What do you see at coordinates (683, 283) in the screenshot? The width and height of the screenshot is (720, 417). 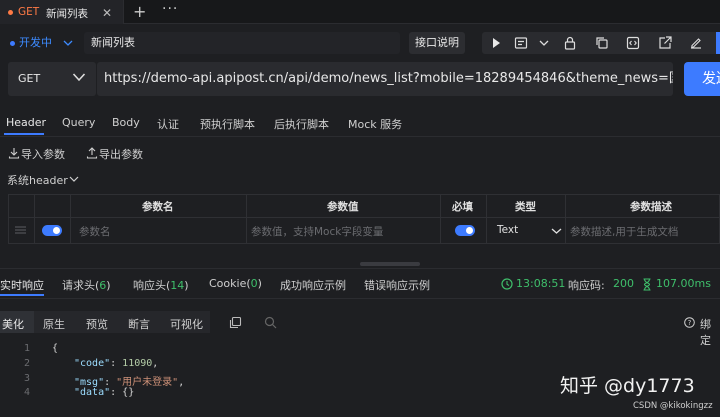 I see `response-duration: 107.00ms` at bounding box center [683, 283].